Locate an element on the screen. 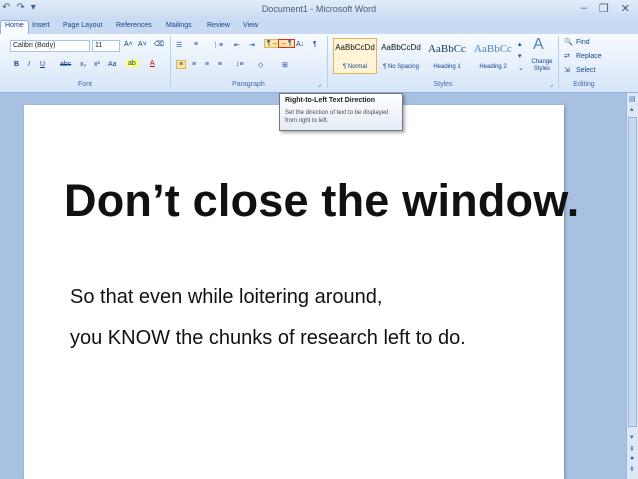  tab-mailings: Mailings is located at coordinates (179, 25).